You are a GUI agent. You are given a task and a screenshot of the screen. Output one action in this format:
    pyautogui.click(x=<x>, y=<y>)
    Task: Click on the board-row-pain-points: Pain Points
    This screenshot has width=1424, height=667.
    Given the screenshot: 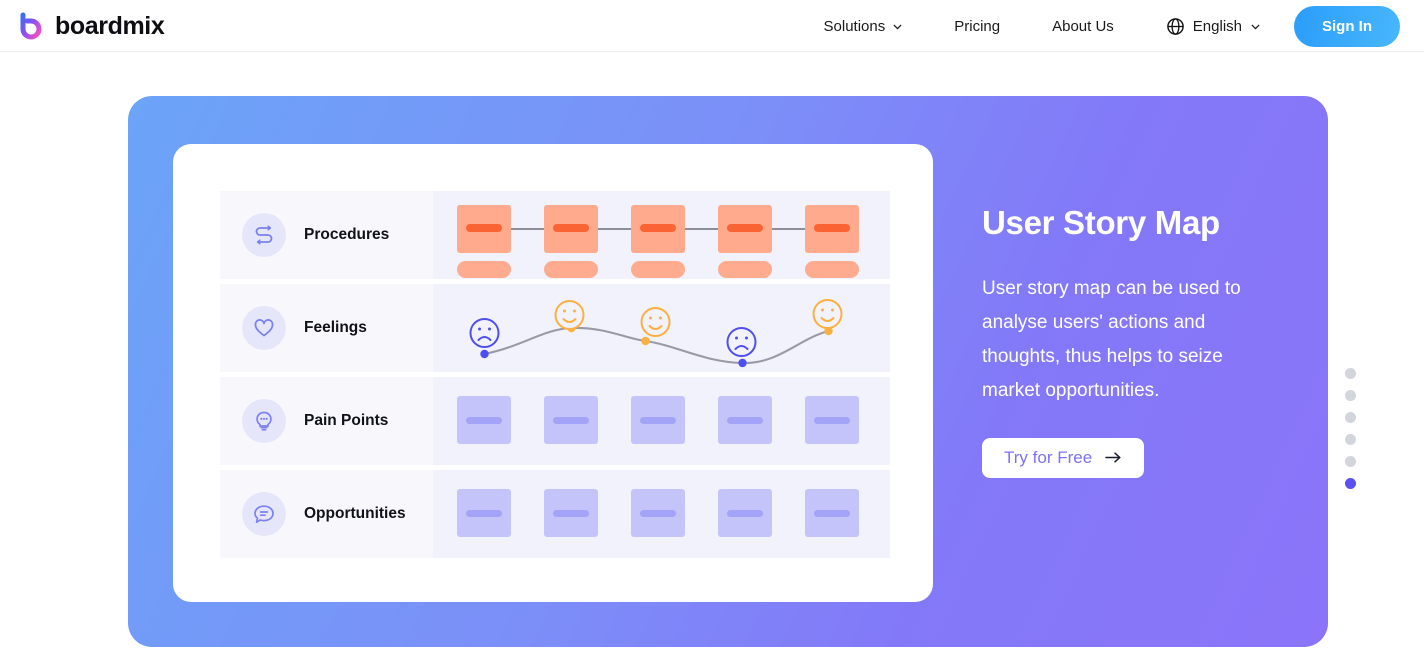 What is the action you would take?
    pyautogui.click(x=555, y=421)
    